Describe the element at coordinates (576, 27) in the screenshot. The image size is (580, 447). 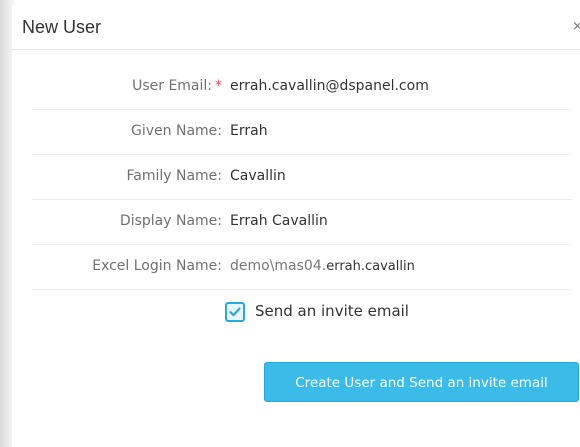
I see `close-icon: ×` at that location.